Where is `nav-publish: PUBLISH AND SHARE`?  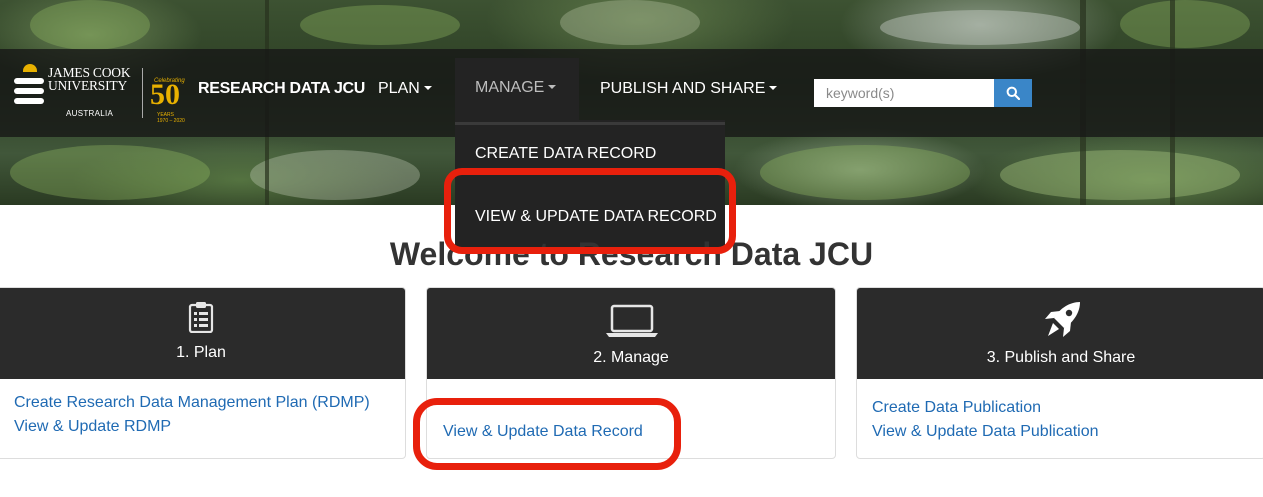
nav-publish: PUBLISH AND SHARE is located at coordinates (689, 89).